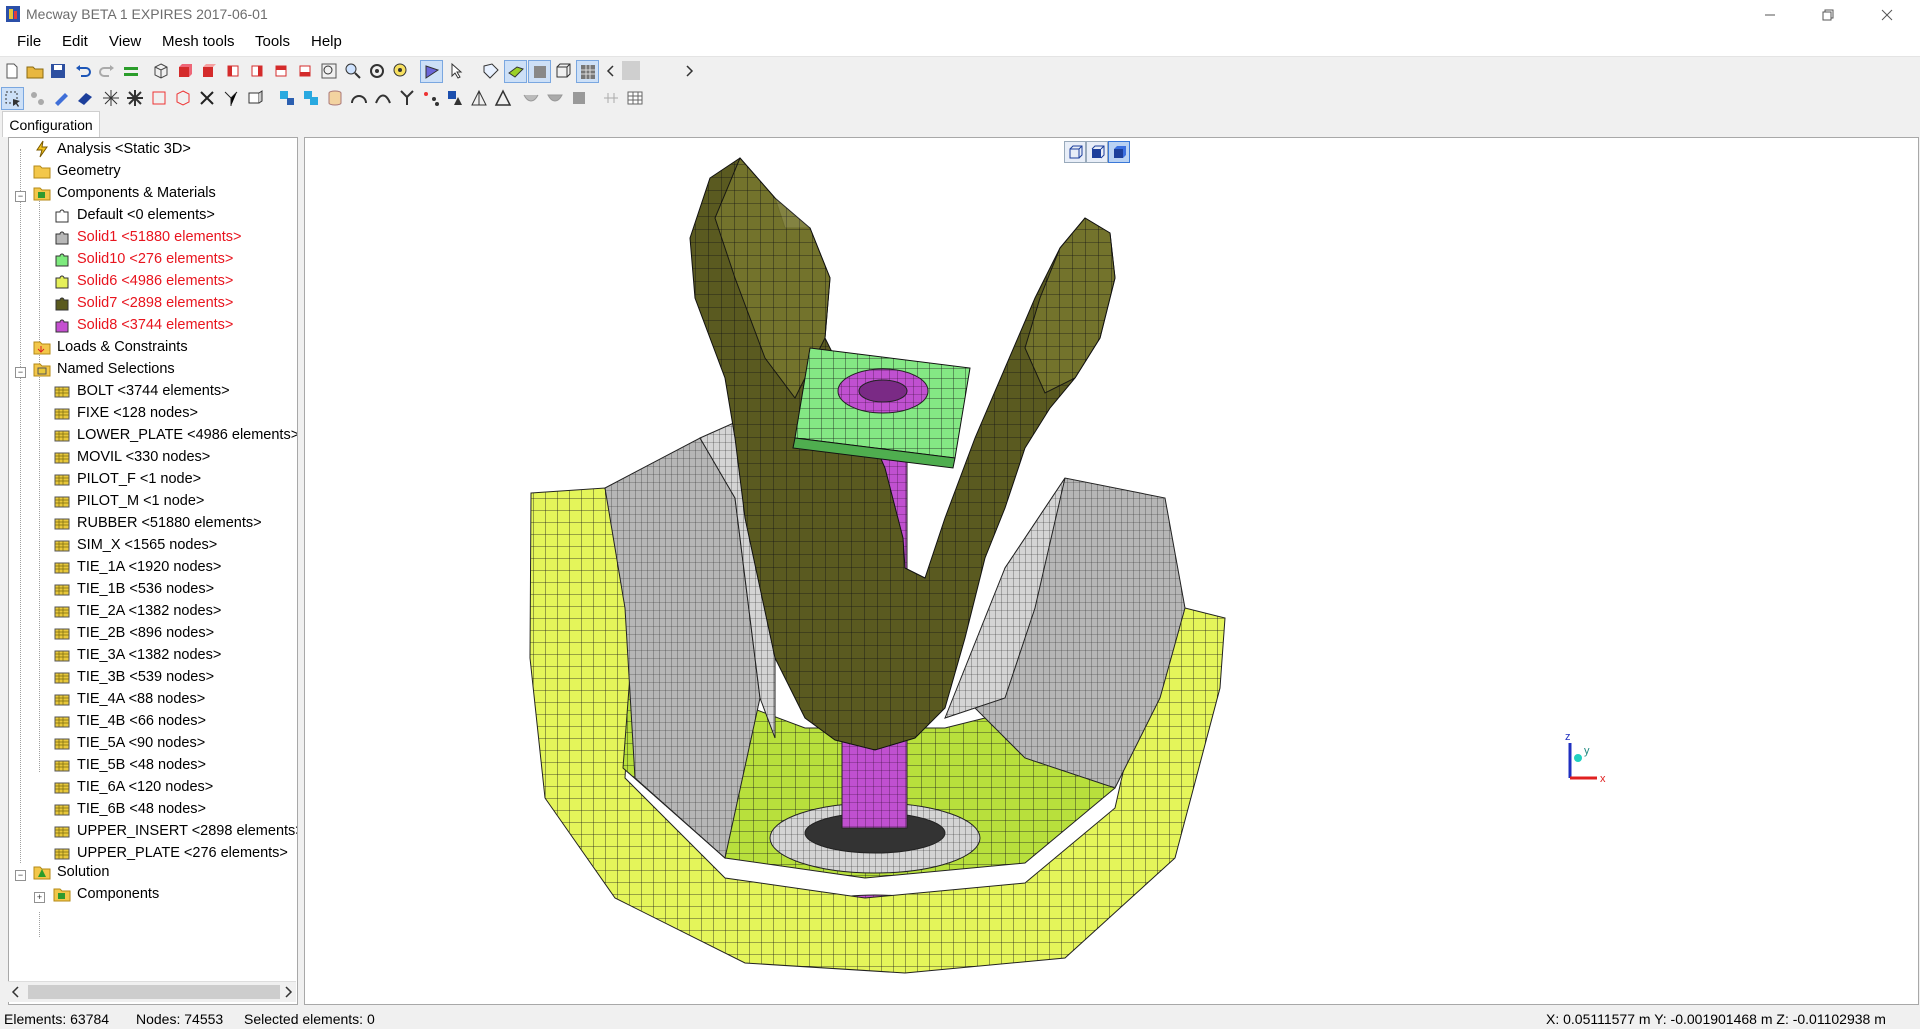  Describe the element at coordinates (77, 171) in the screenshot. I see `tree-item-geometry: Geometry` at that location.